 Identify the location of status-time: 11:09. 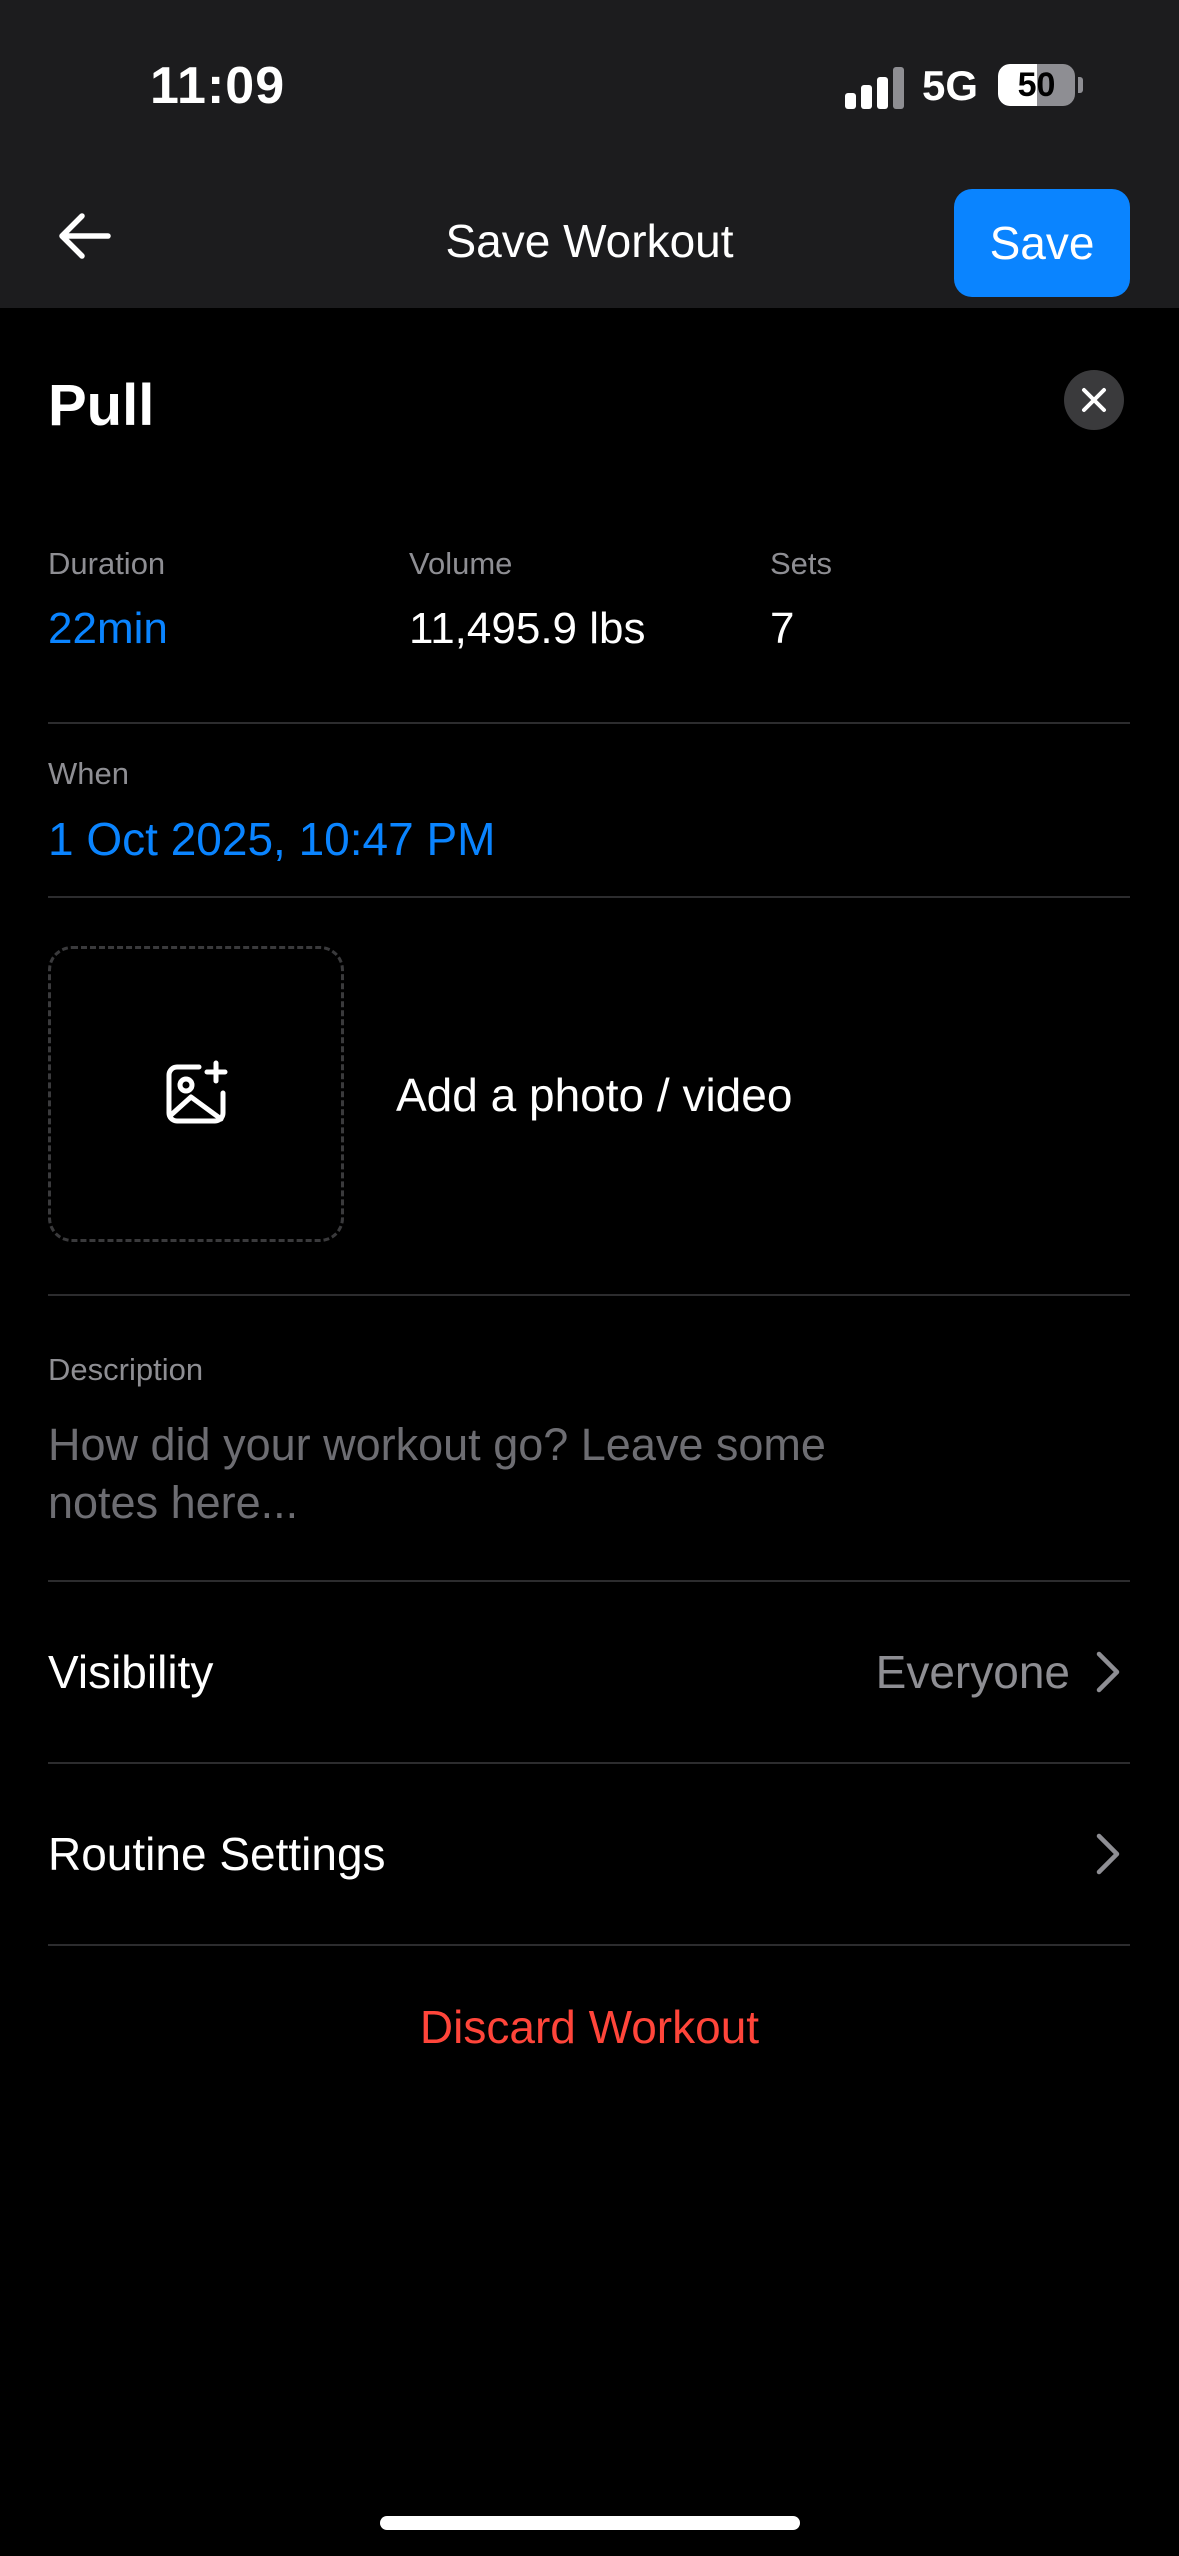
(218, 86).